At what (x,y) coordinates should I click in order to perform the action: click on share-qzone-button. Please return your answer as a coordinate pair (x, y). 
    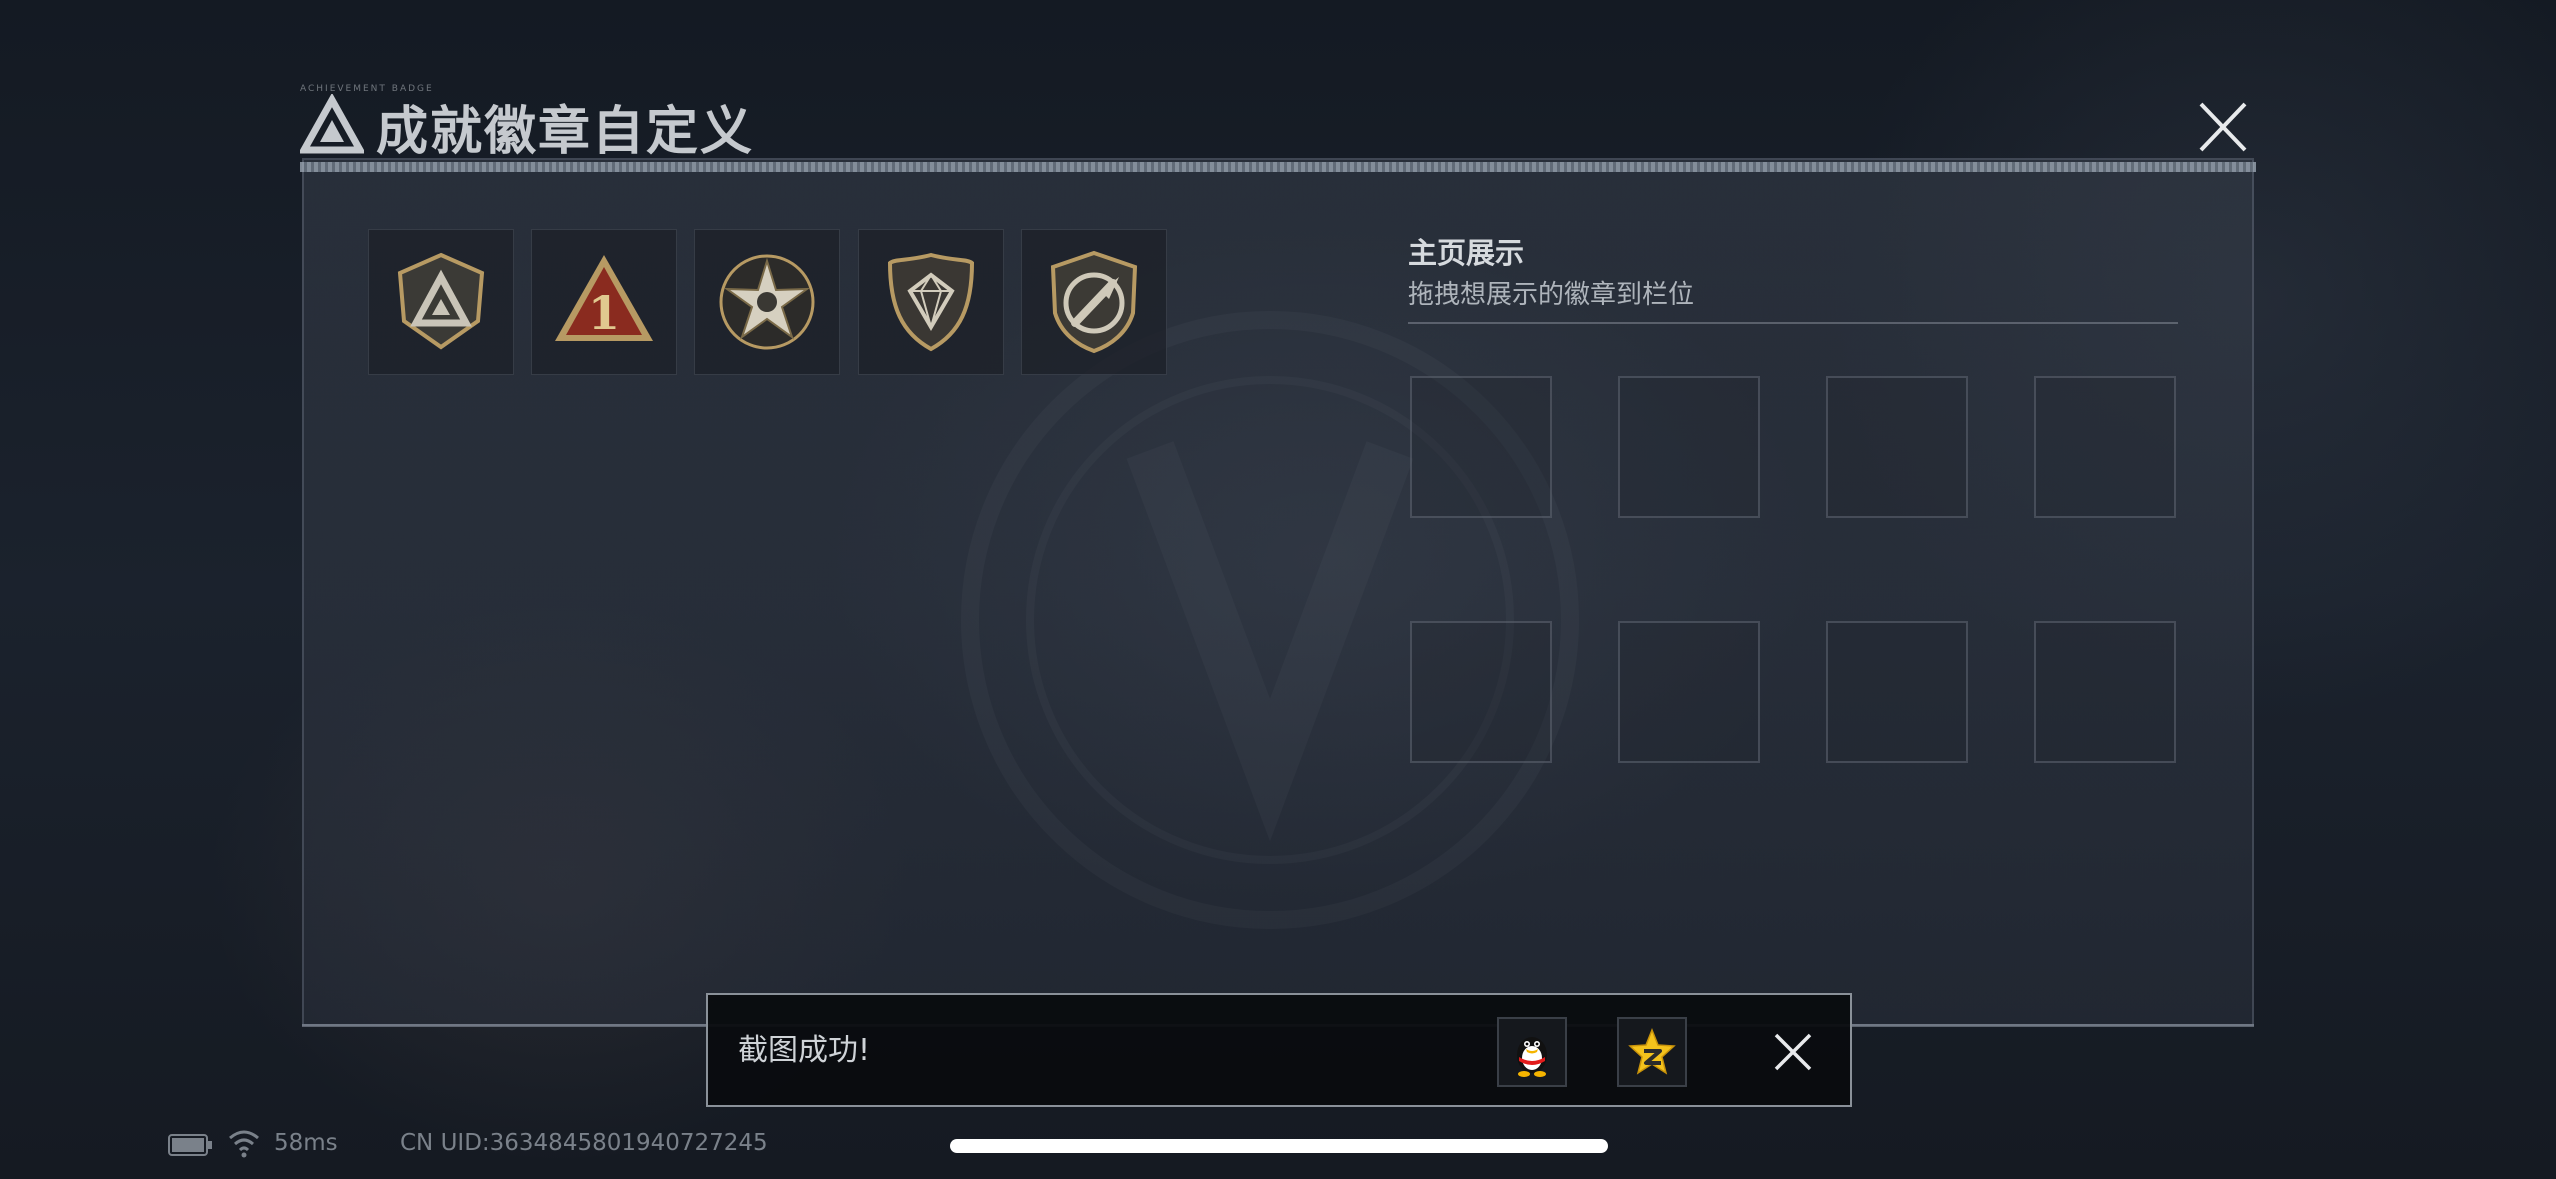
    Looking at the image, I should click on (1652, 1052).